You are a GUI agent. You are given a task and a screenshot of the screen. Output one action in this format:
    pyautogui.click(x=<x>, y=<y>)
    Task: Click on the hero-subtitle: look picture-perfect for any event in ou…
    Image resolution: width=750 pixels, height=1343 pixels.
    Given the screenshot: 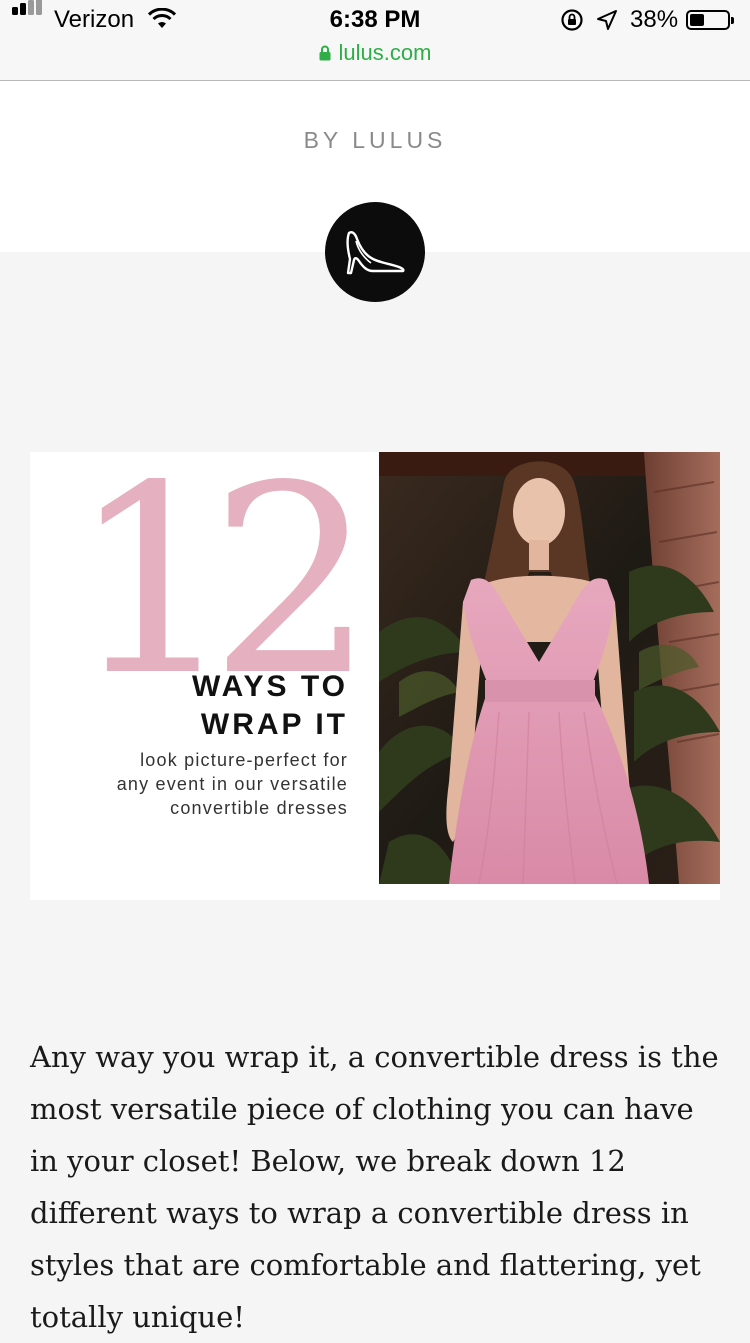 What is the action you would take?
    pyautogui.click(x=232, y=784)
    